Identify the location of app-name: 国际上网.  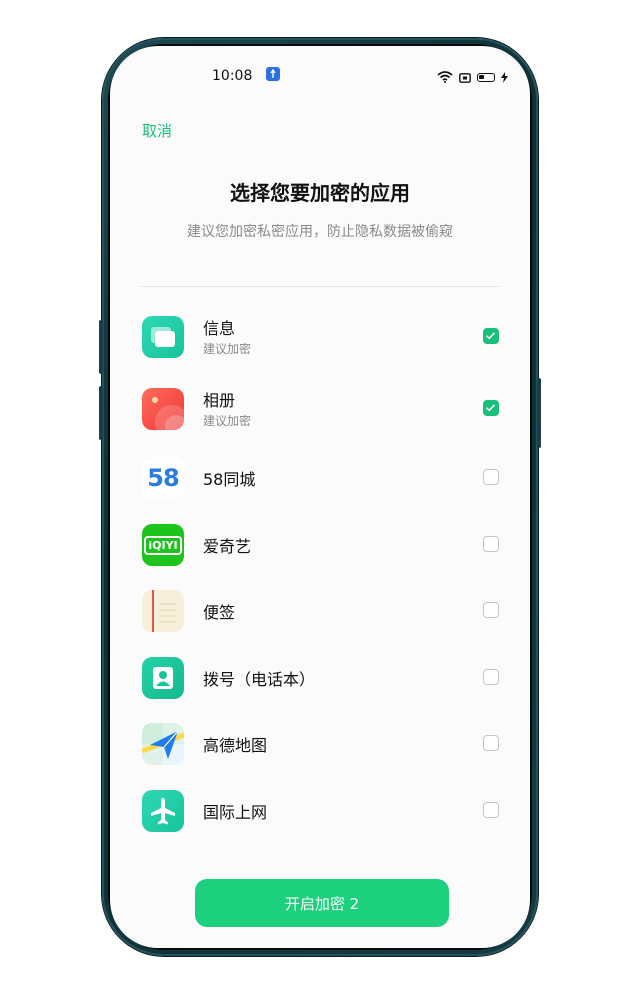
(235, 812).